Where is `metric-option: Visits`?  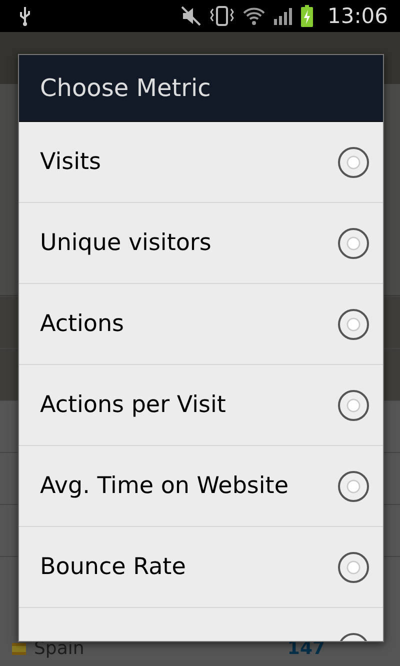 metric-option: Visits is located at coordinates (201, 162).